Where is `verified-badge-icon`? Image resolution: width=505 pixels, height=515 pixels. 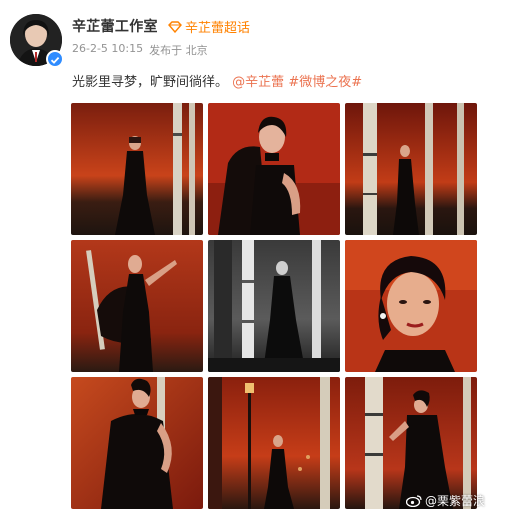
verified-badge-icon is located at coordinates (55, 59).